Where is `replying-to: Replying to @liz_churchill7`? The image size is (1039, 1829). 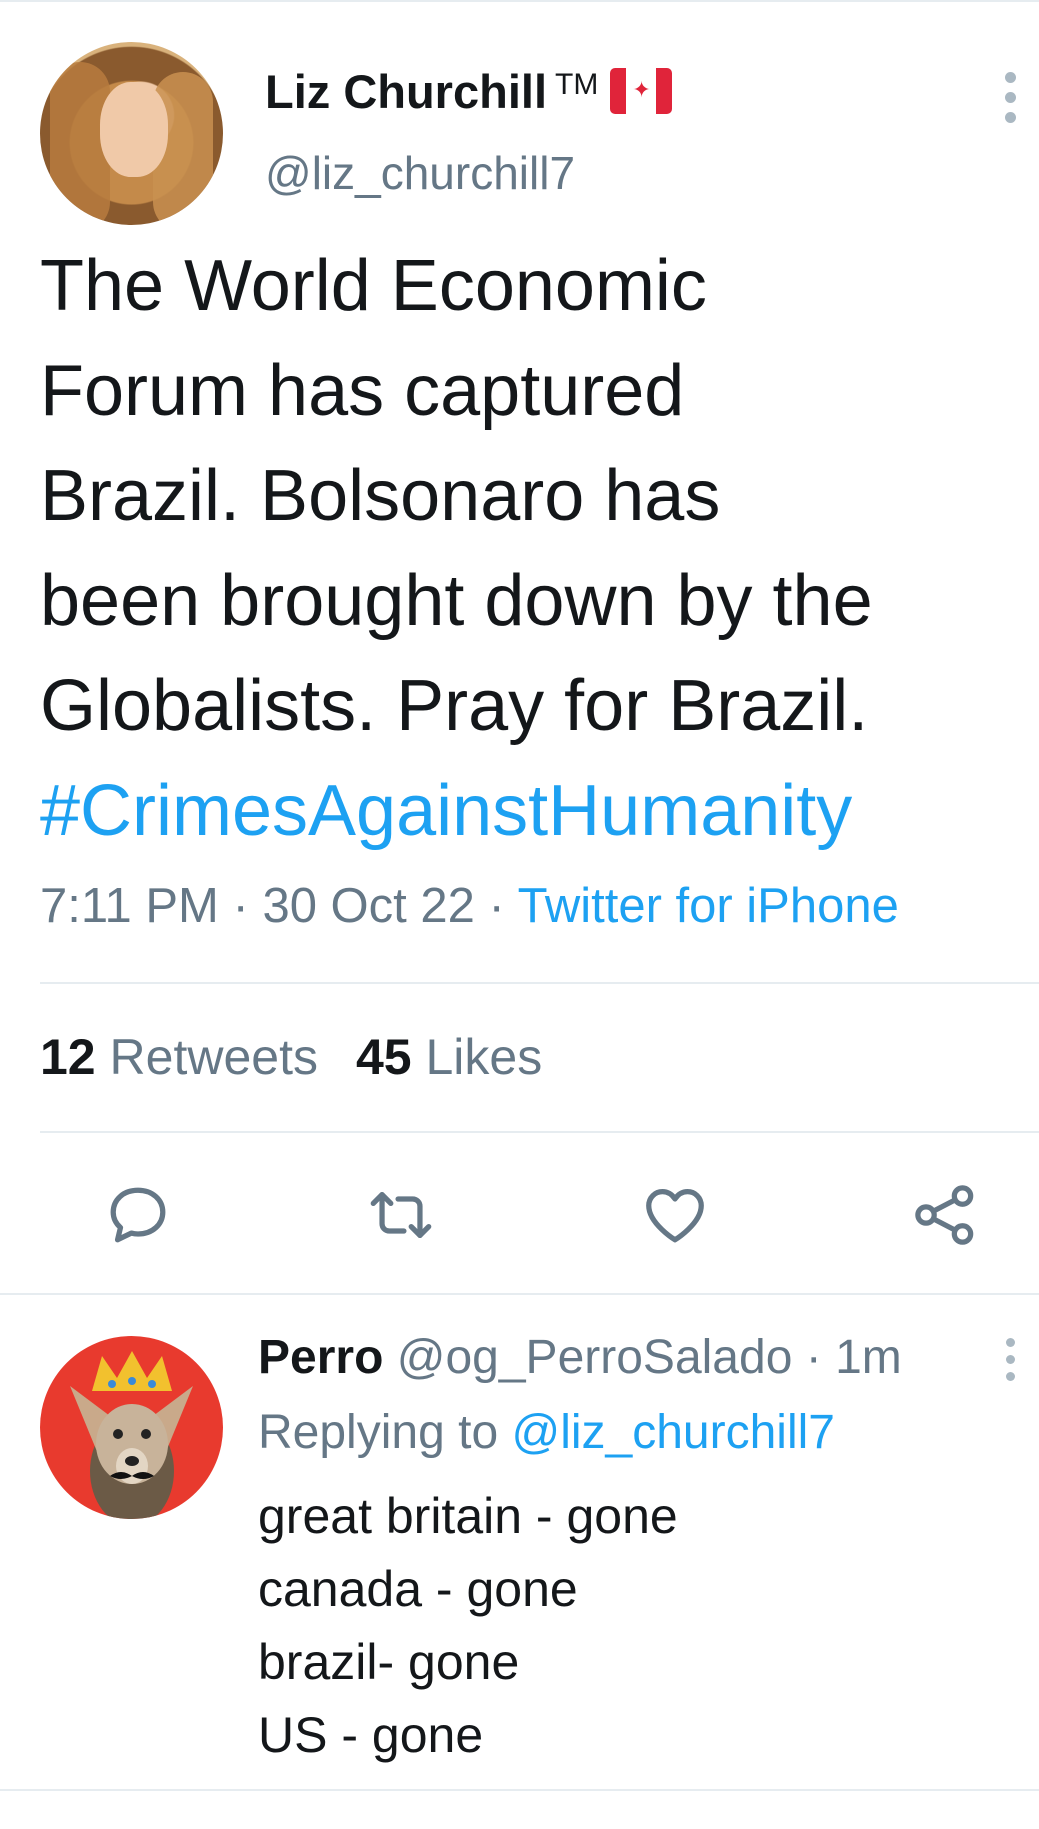
replying-to: Replying to @liz_churchill7 is located at coordinates (546, 1432).